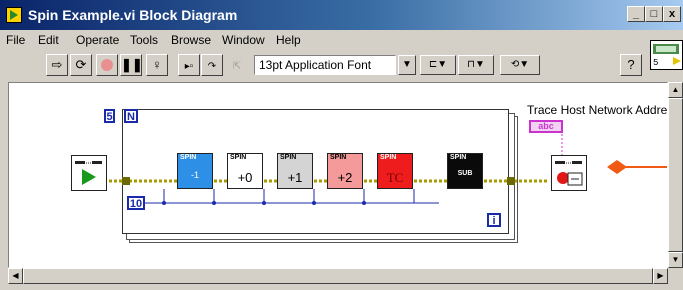 The height and width of the screenshot is (290, 683). I want to click on pause-icon: ❚❚, so click(132, 64).